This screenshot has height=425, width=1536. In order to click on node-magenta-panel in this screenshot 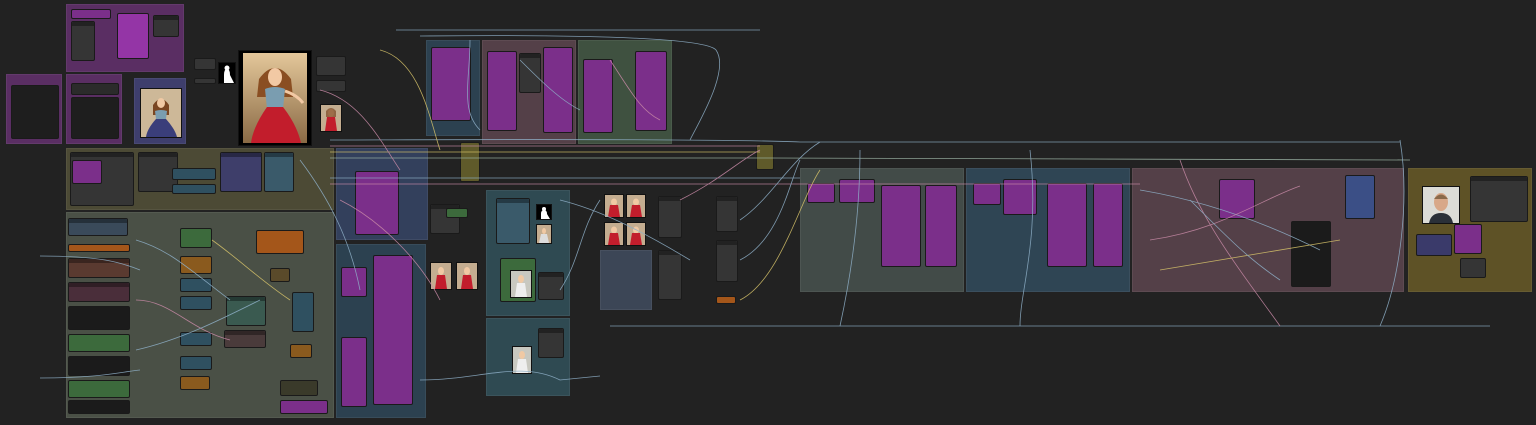, I will do `click(133, 36)`.